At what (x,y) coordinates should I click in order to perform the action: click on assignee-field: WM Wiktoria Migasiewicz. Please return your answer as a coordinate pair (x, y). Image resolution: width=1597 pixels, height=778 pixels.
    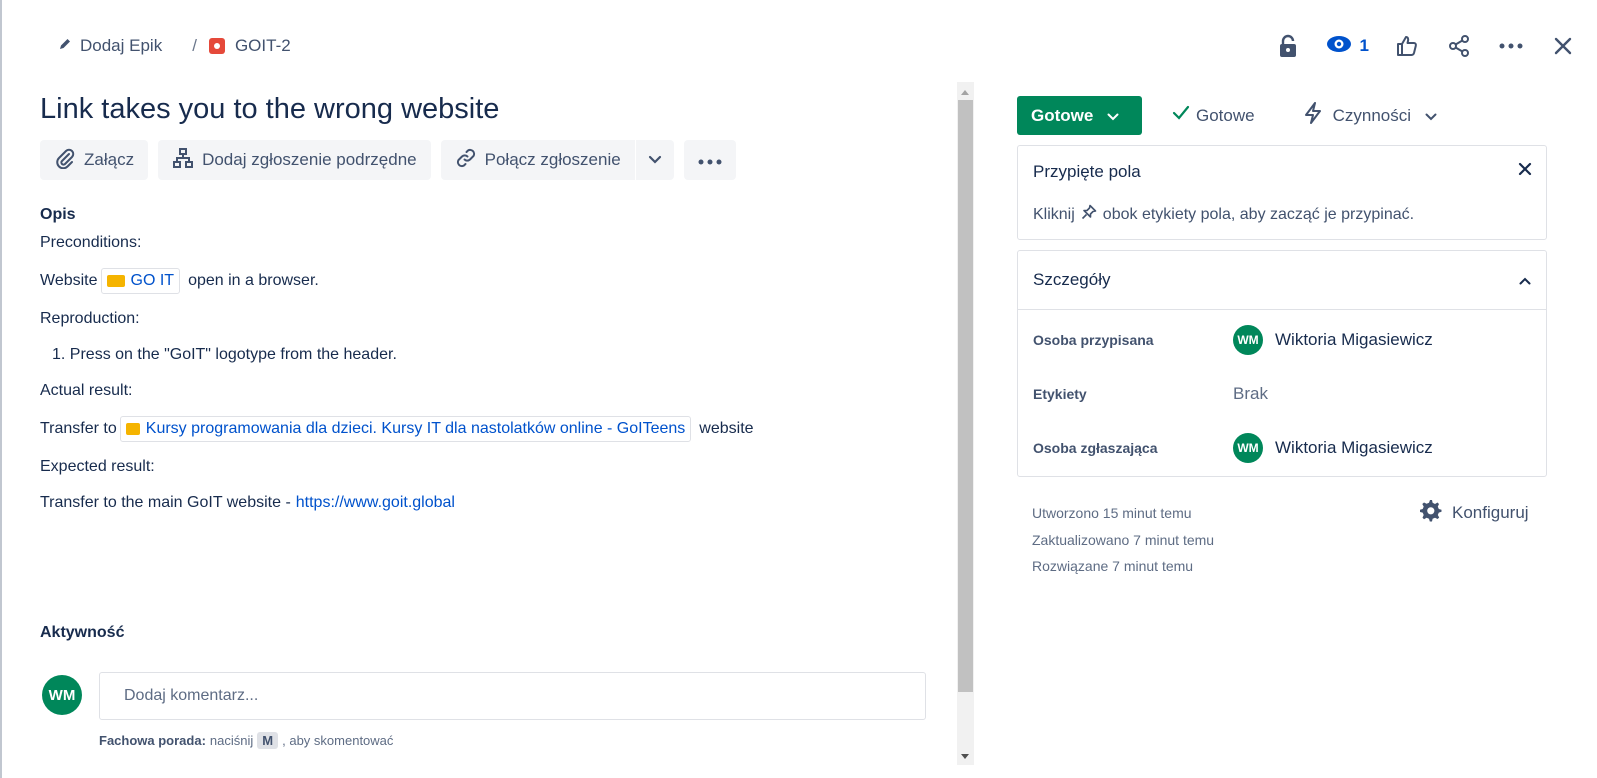
    Looking at the image, I should click on (1333, 340).